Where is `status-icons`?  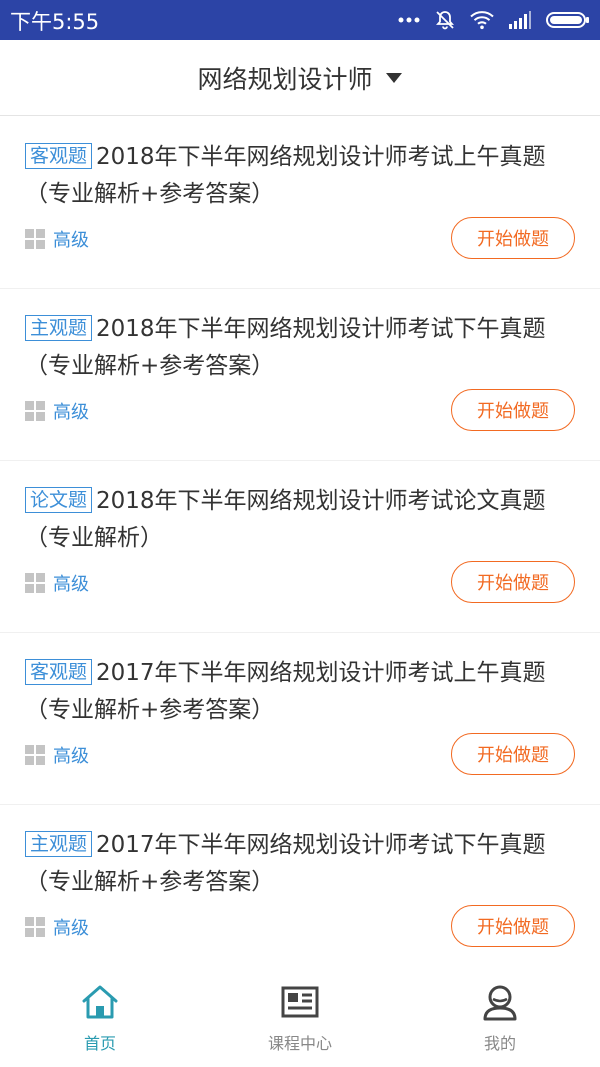
status-icons is located at coordinates (494, 20).